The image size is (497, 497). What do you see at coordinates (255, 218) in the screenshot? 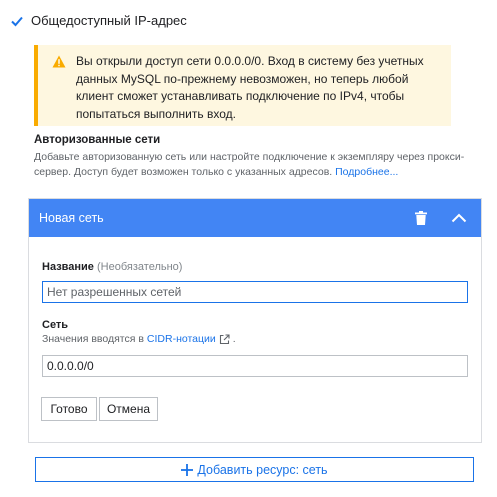
I see `new-network-header: Новая сеть` at bounding box center [255, 218].